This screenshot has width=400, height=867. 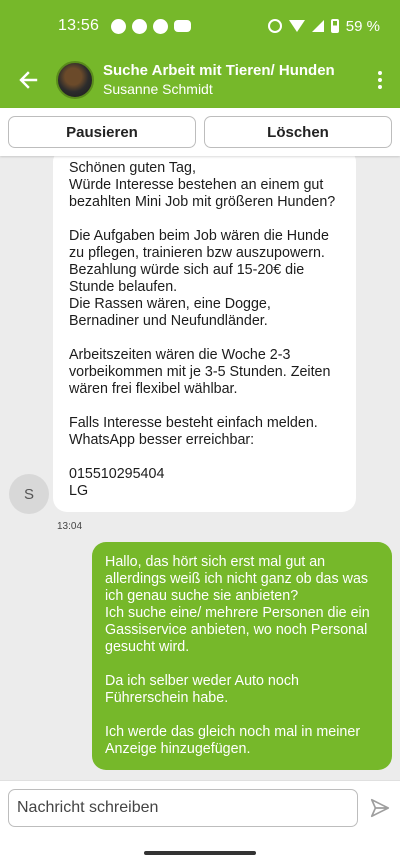 What do you see at coordinates (317, 26) in the screenshot?
I see `signal-icon` at bounding box center [317, 26].